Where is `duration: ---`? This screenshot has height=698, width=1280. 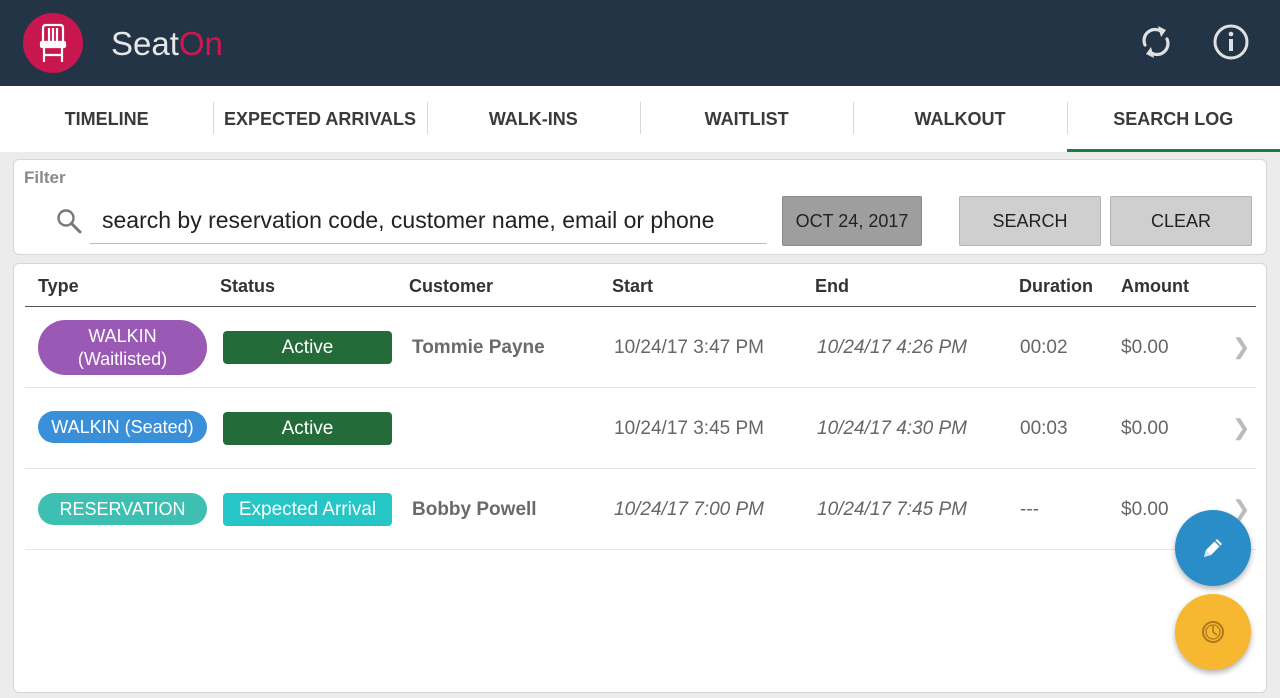 duration: --- is located at coordinates (1029, 509).